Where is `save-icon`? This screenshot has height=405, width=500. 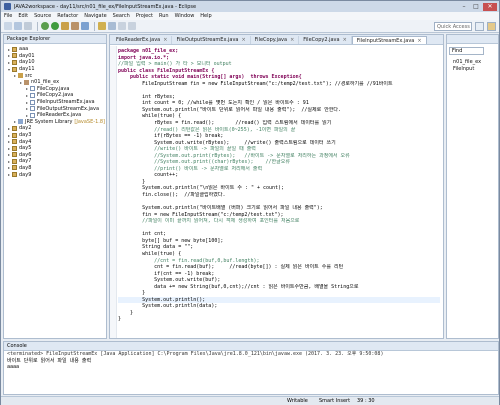
save-icon is located at coordinates (18, 26).